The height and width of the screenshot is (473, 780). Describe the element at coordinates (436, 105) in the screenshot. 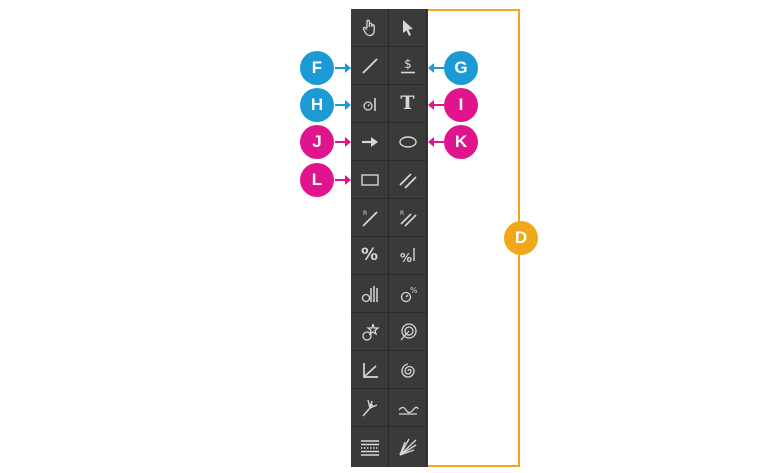

I see `callout-i-arrow` at that location.